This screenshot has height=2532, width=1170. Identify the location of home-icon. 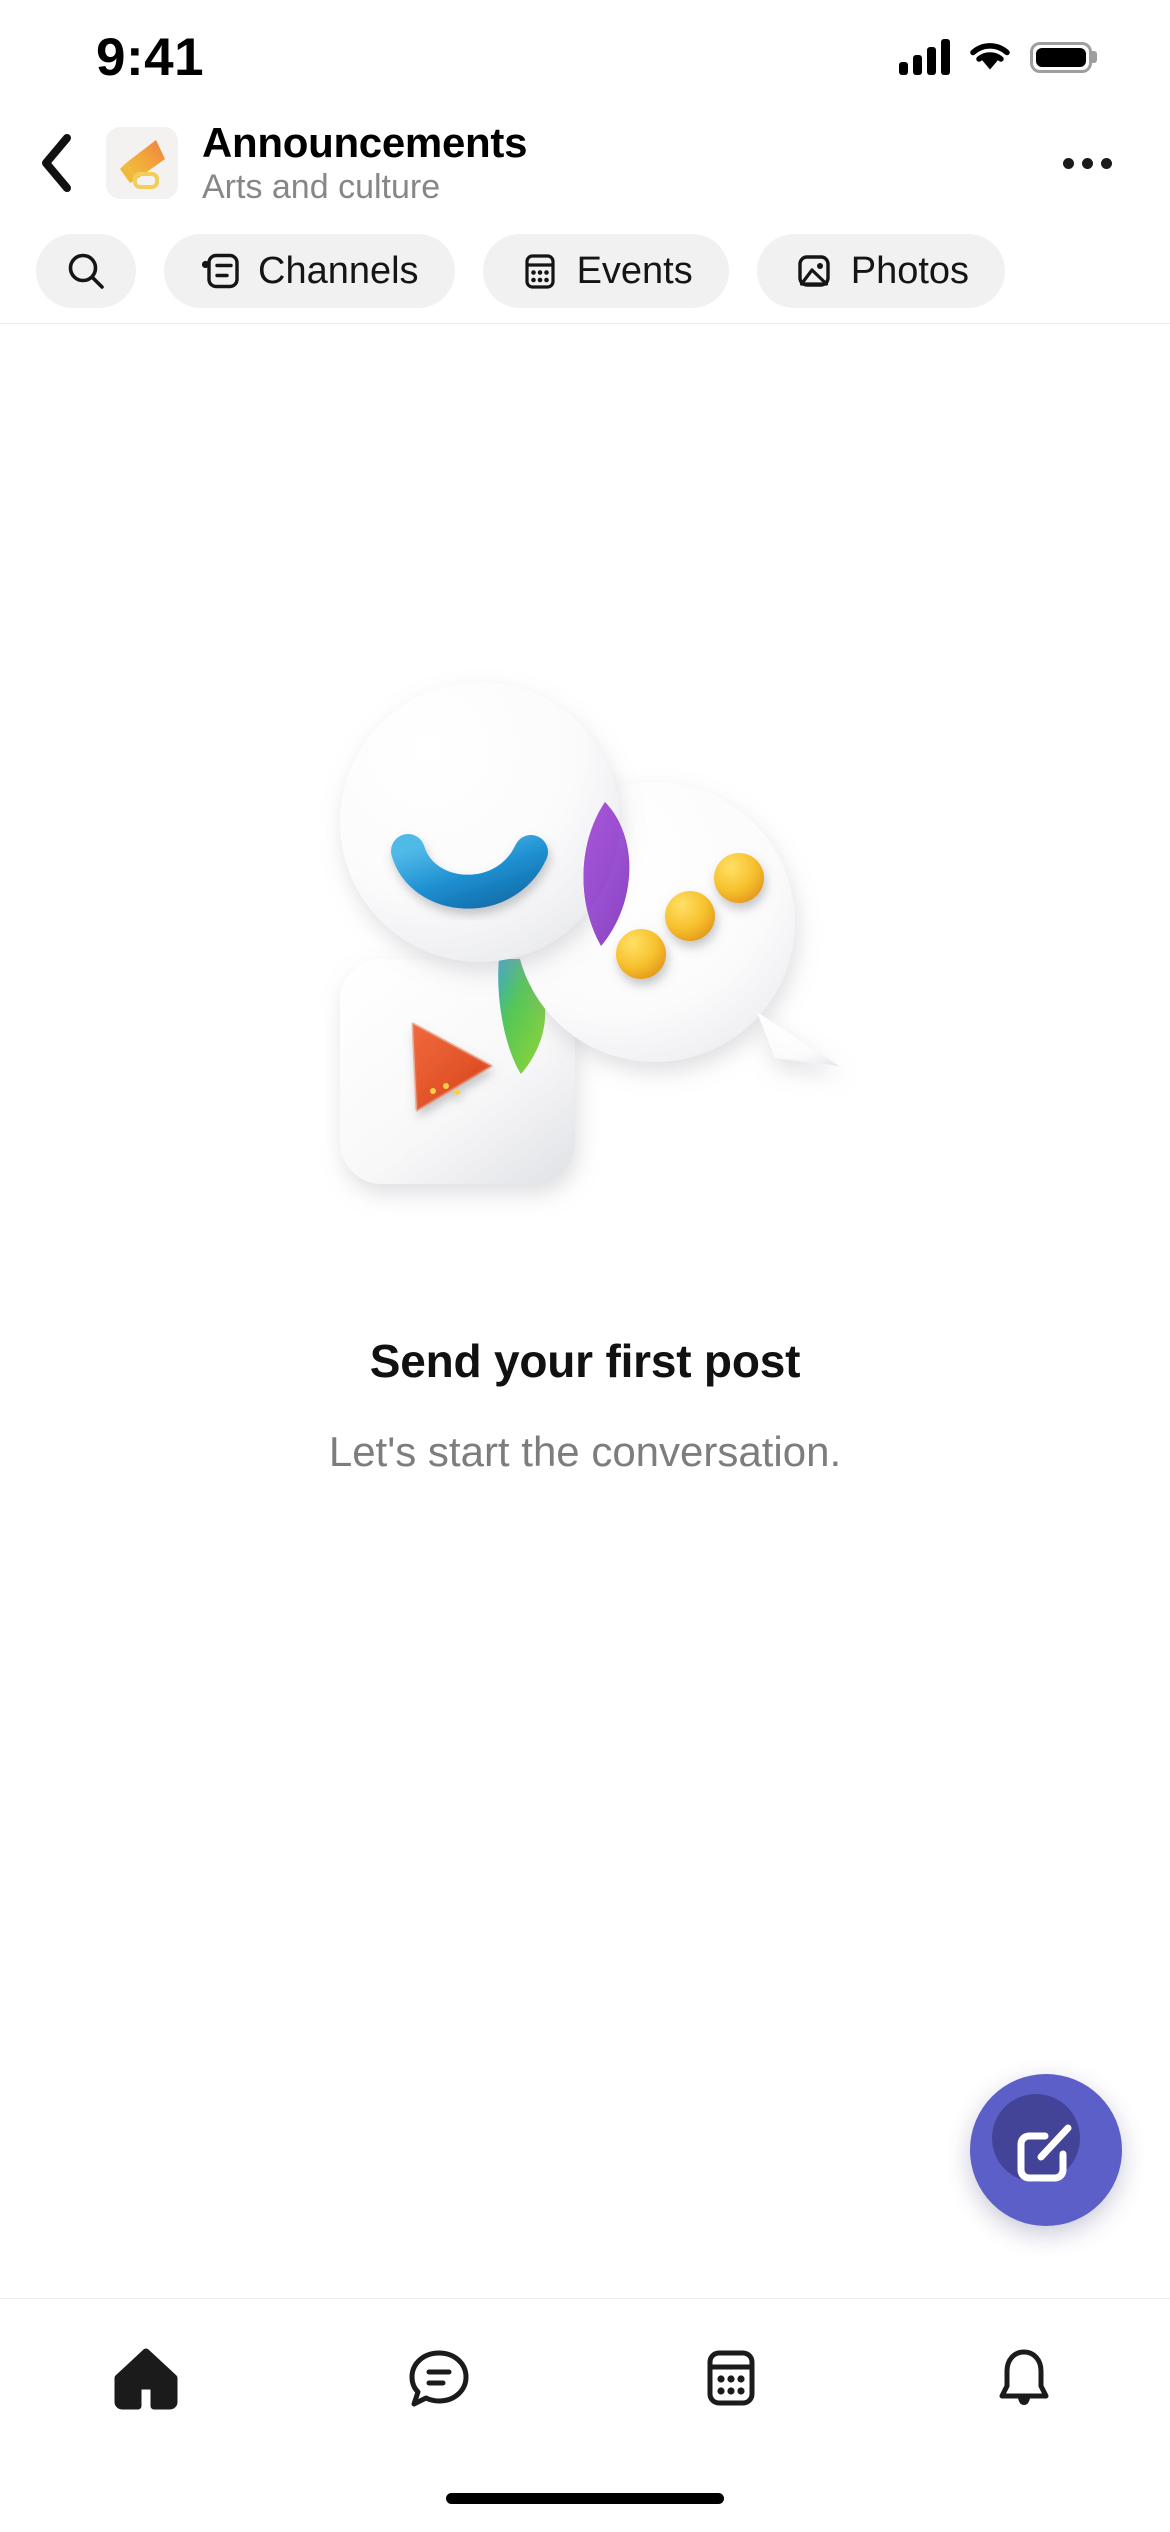
(146, 2379).